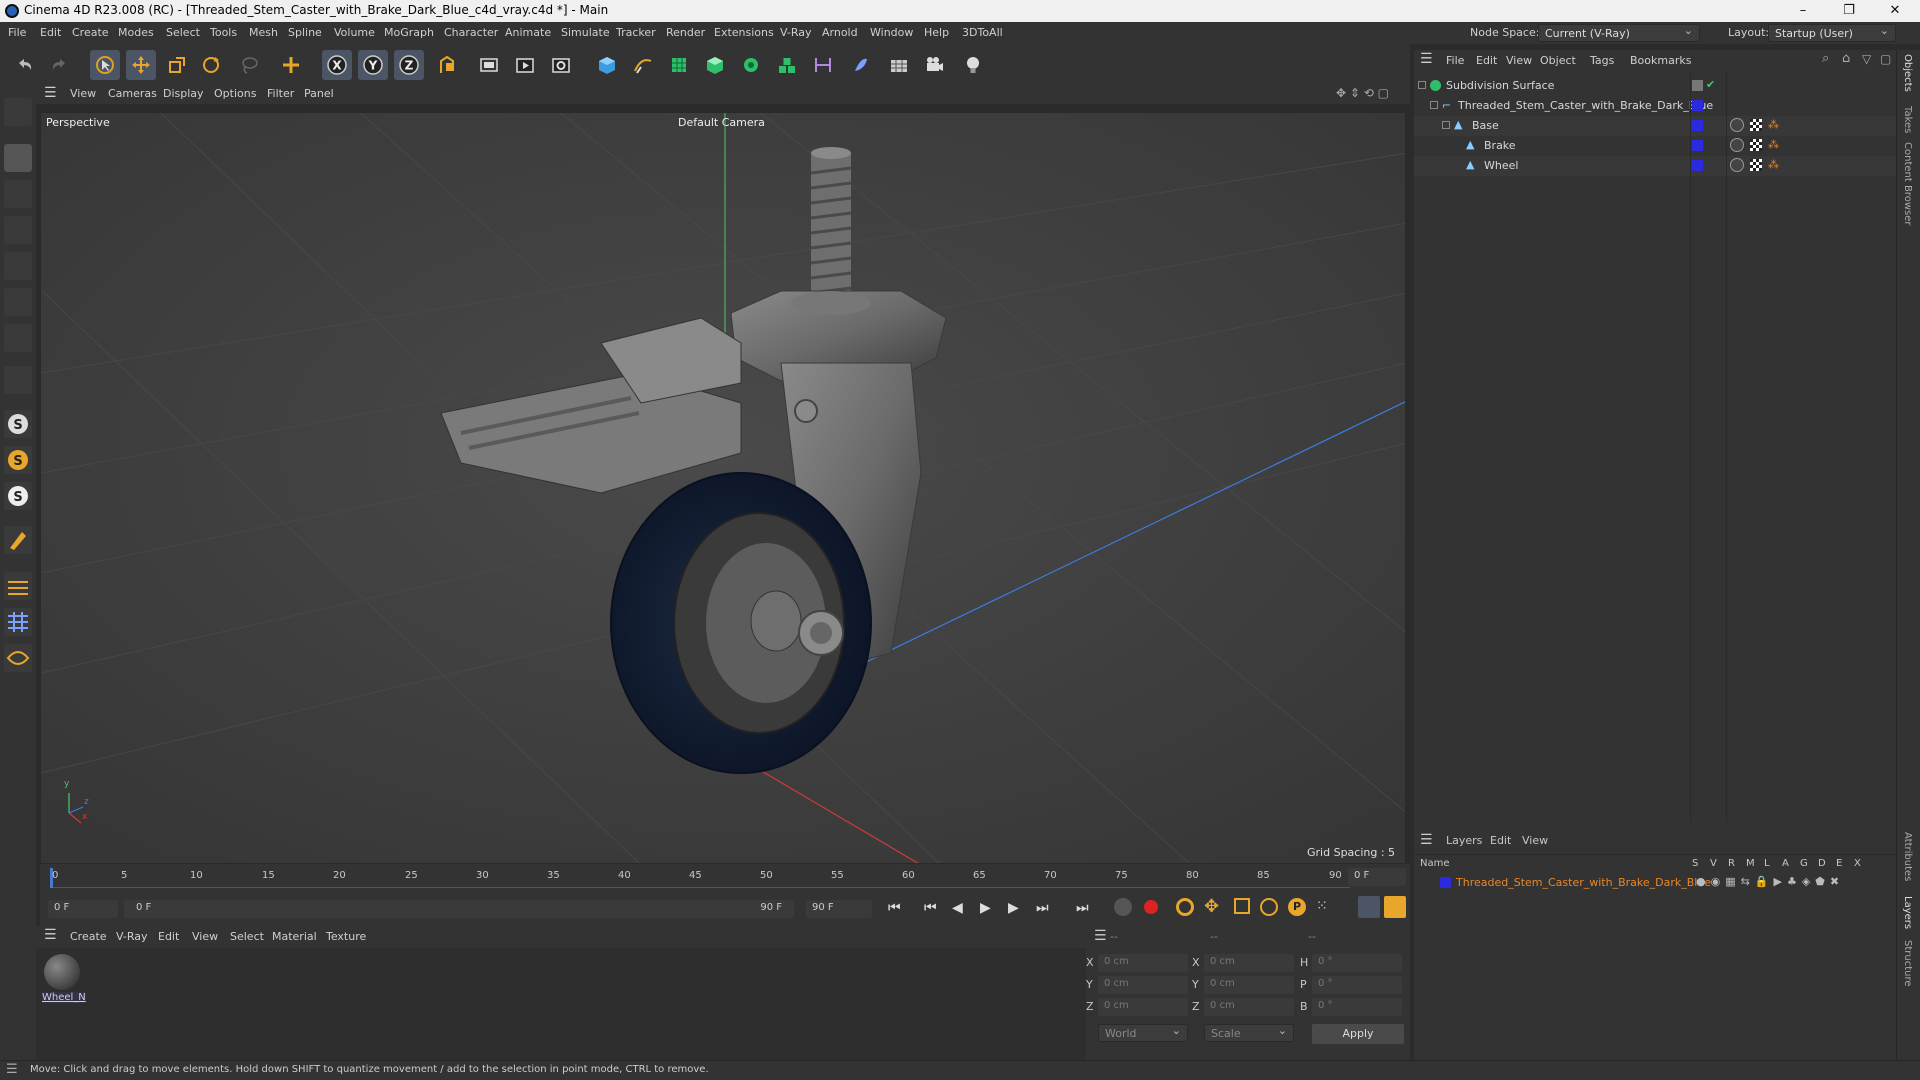  What do you see at coordinates (25, 65) in the screenshot?
I see `undo-icon` at bounding box center [25, 65].